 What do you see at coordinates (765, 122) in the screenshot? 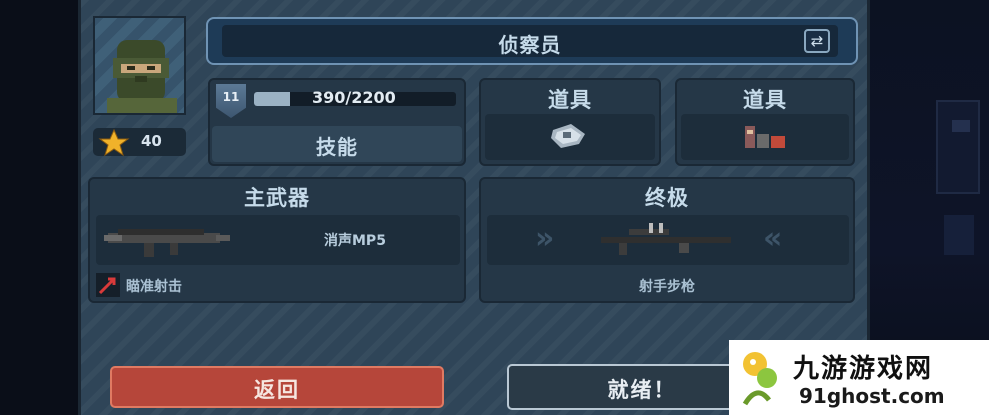
I see `item-slot-2: 道具` at bounding box center [765, 122].